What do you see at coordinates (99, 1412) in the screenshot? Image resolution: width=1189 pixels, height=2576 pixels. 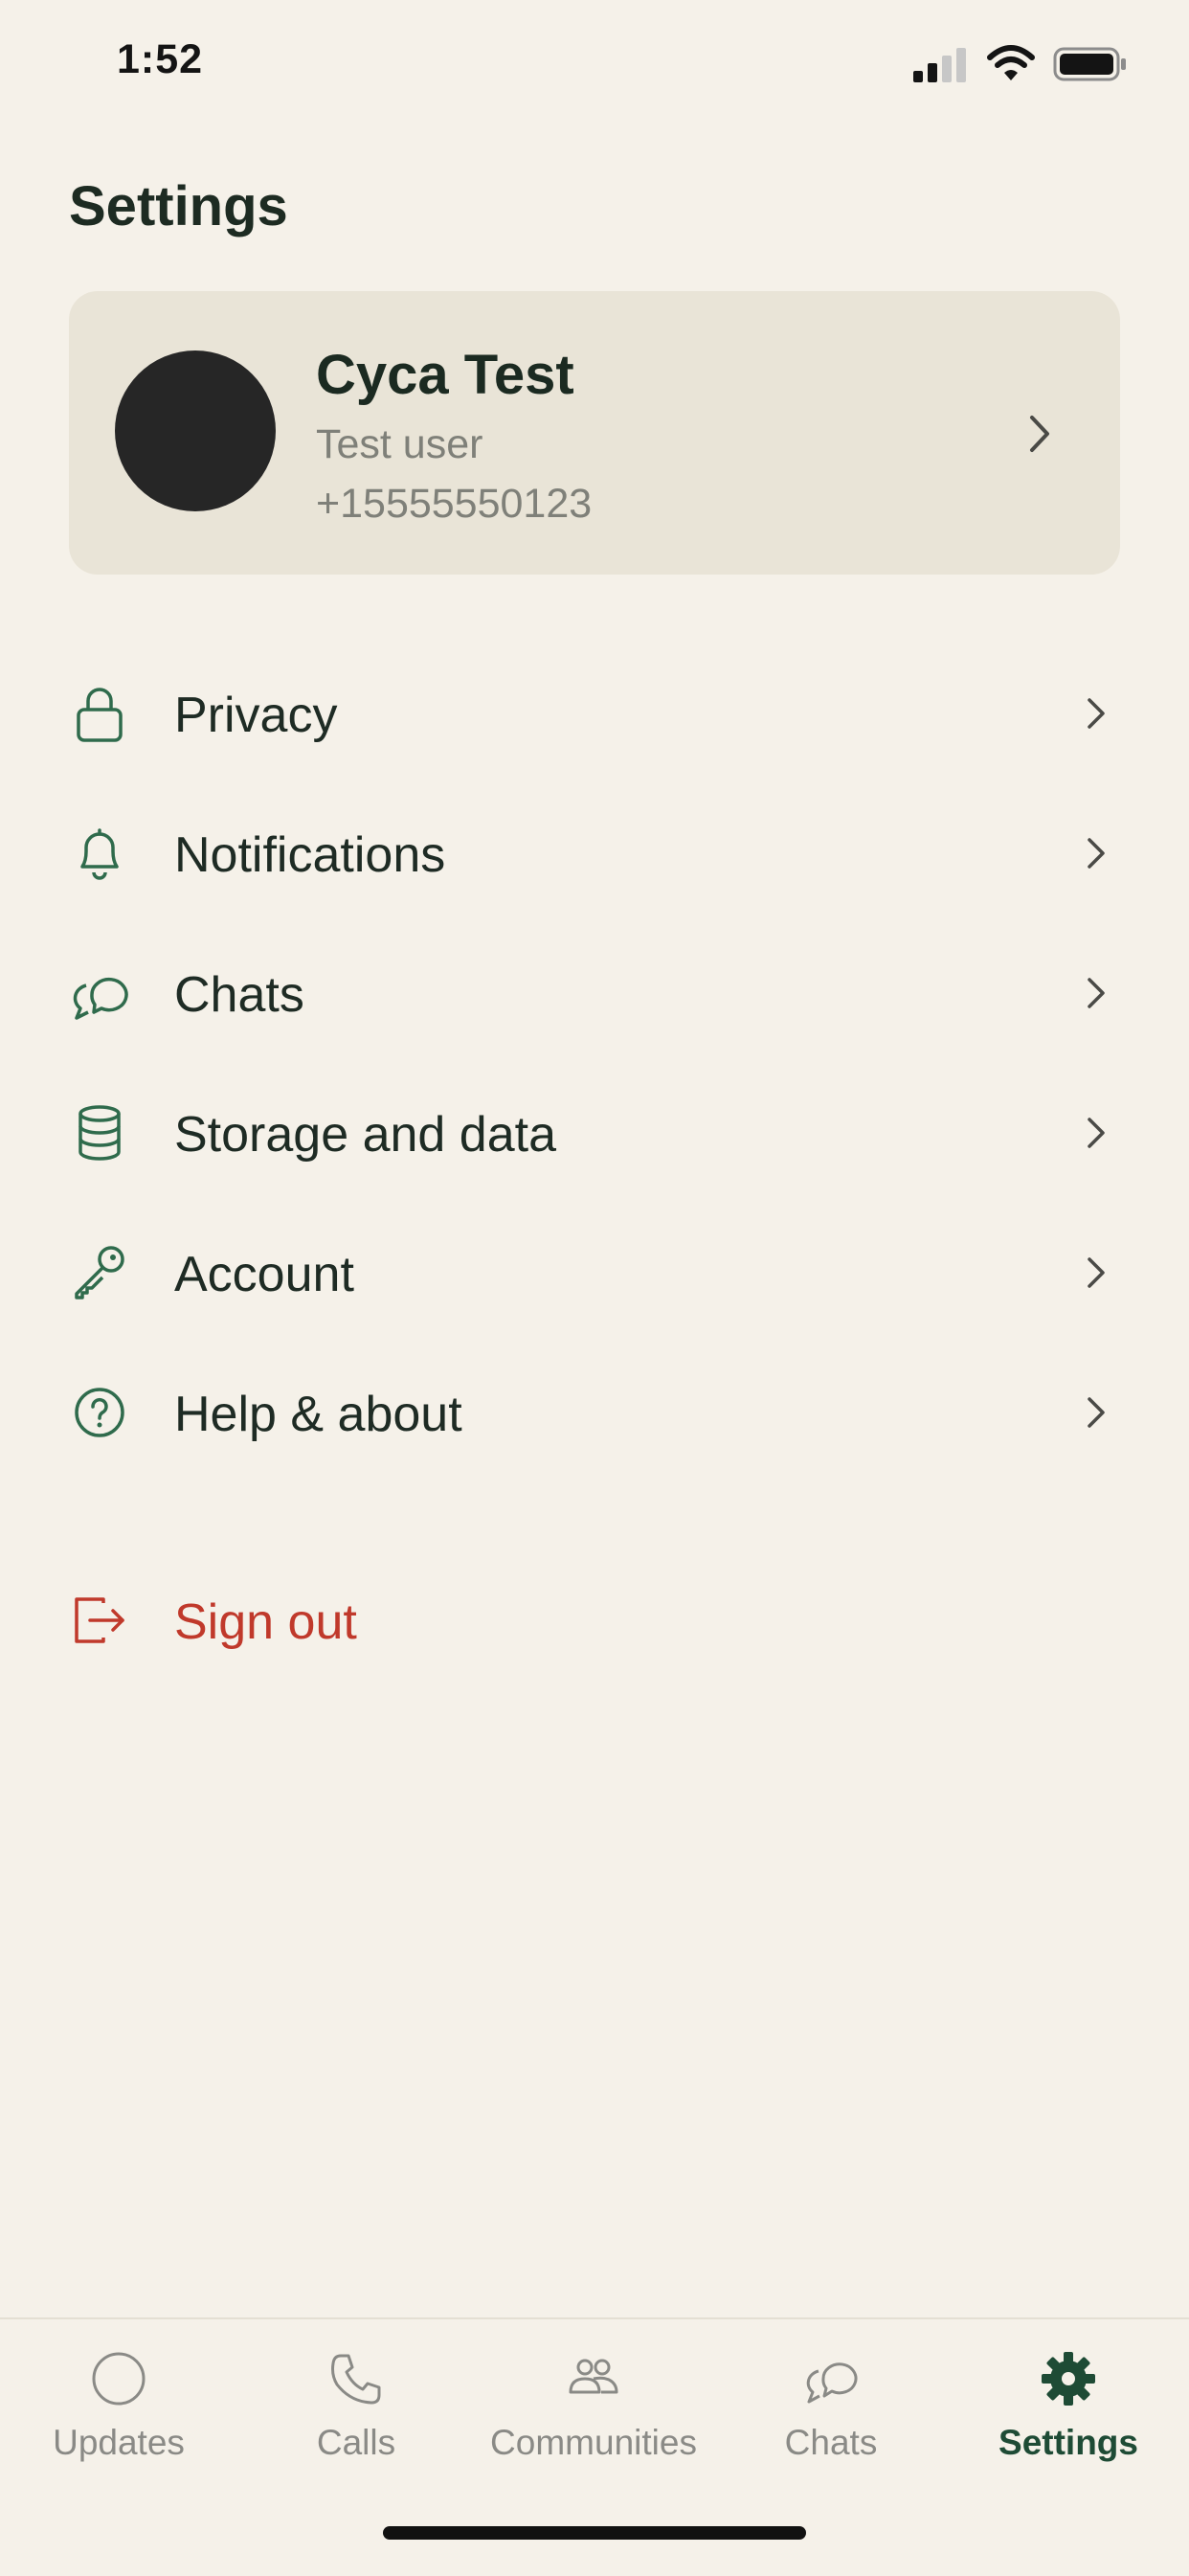 I see `help-circle-icon` at bounding box center [99, 1412].